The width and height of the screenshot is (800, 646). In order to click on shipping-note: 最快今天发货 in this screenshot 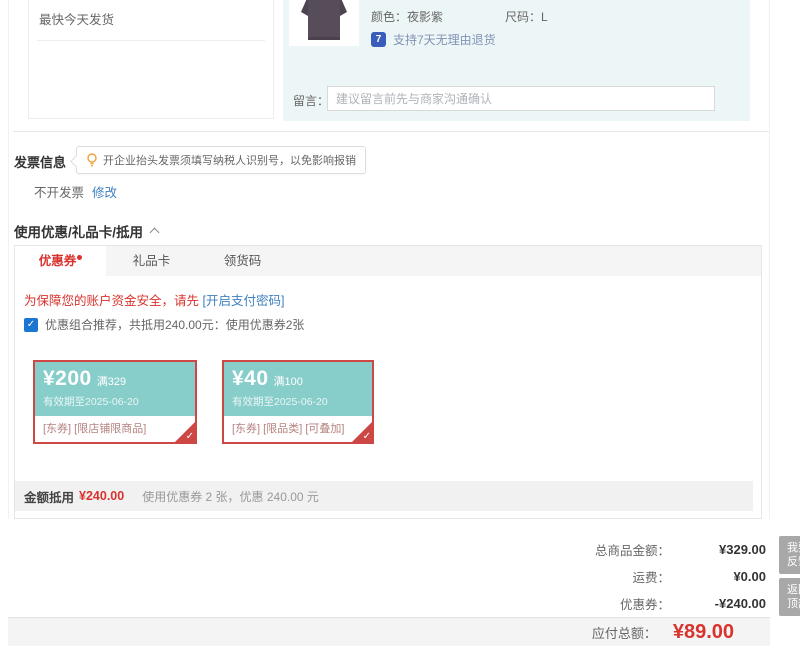, I will do `click(151, 20)`.